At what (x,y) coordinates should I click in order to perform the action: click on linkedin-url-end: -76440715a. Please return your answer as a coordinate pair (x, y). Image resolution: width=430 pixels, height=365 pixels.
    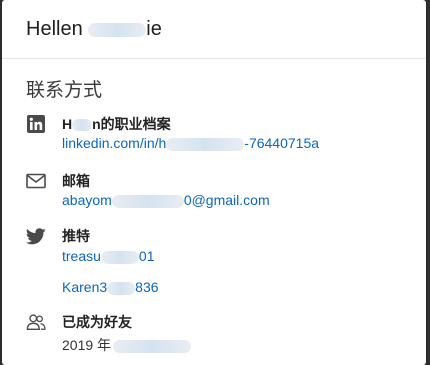
    Looking at the image, I should click on (282, 143).